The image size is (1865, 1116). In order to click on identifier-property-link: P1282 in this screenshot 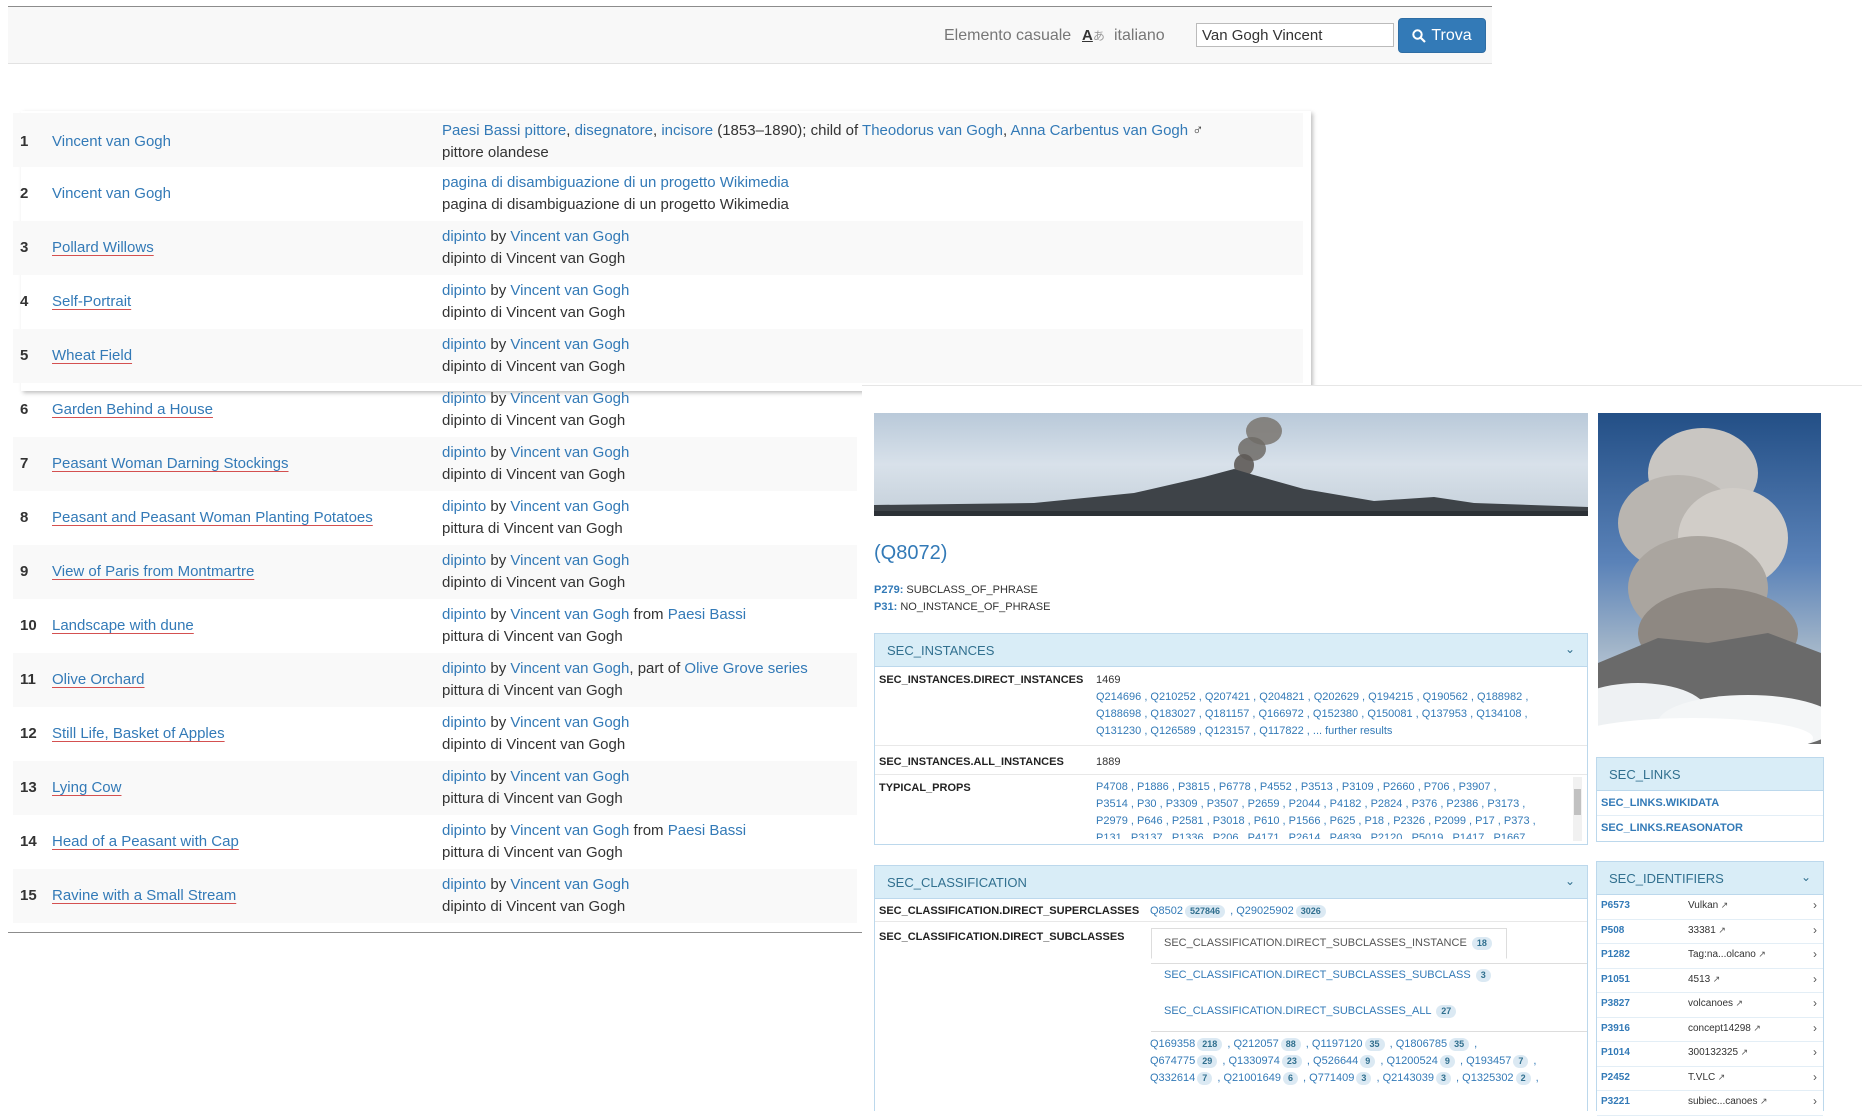, I will do `click(1615, 954)`.